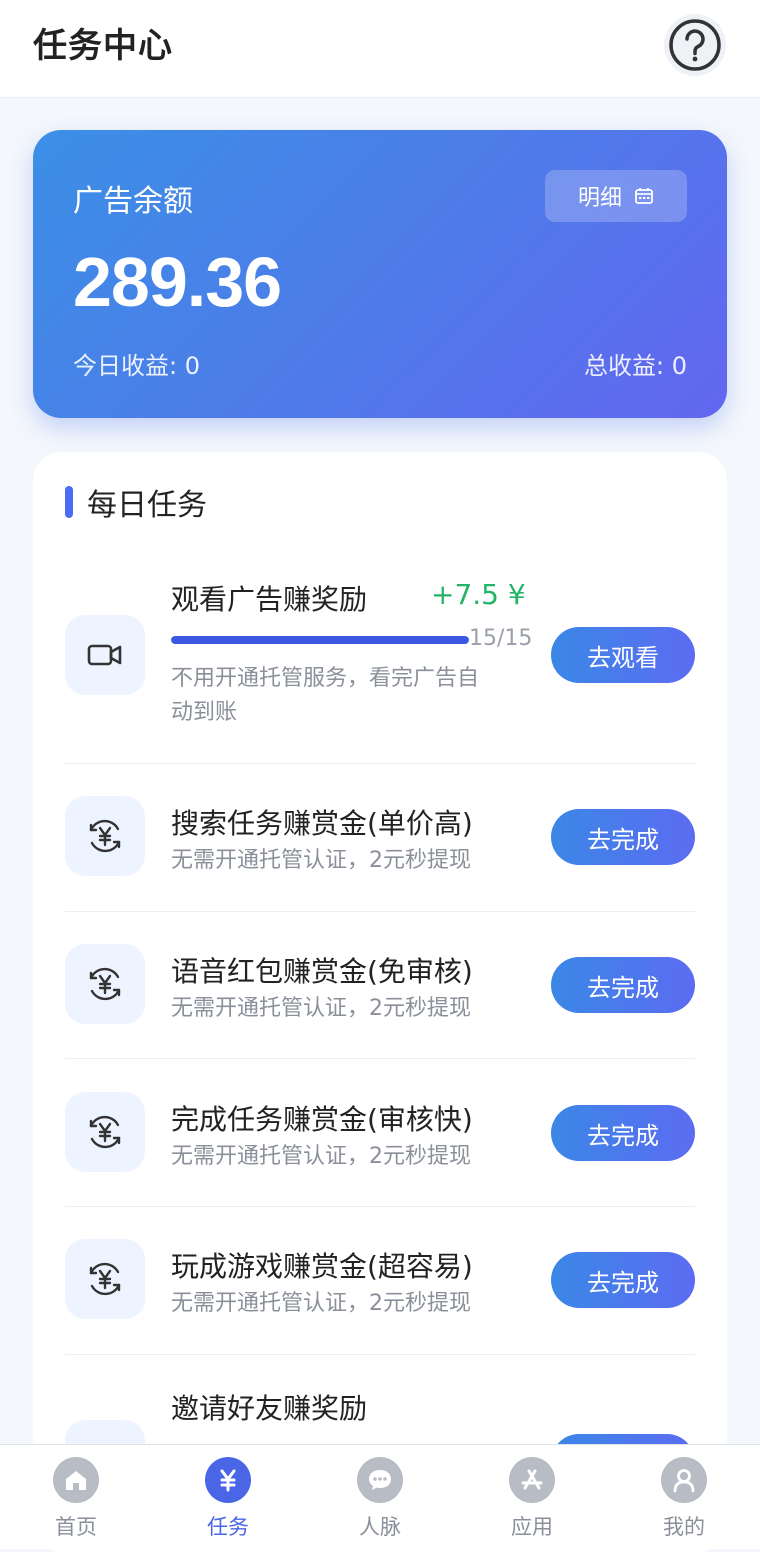 This screenshot has height=1552, width=760. What do you see at coordinates (684, 1527) in the screenshot?
I see `tab-label: 我的` at bounding box center [684, 1527].